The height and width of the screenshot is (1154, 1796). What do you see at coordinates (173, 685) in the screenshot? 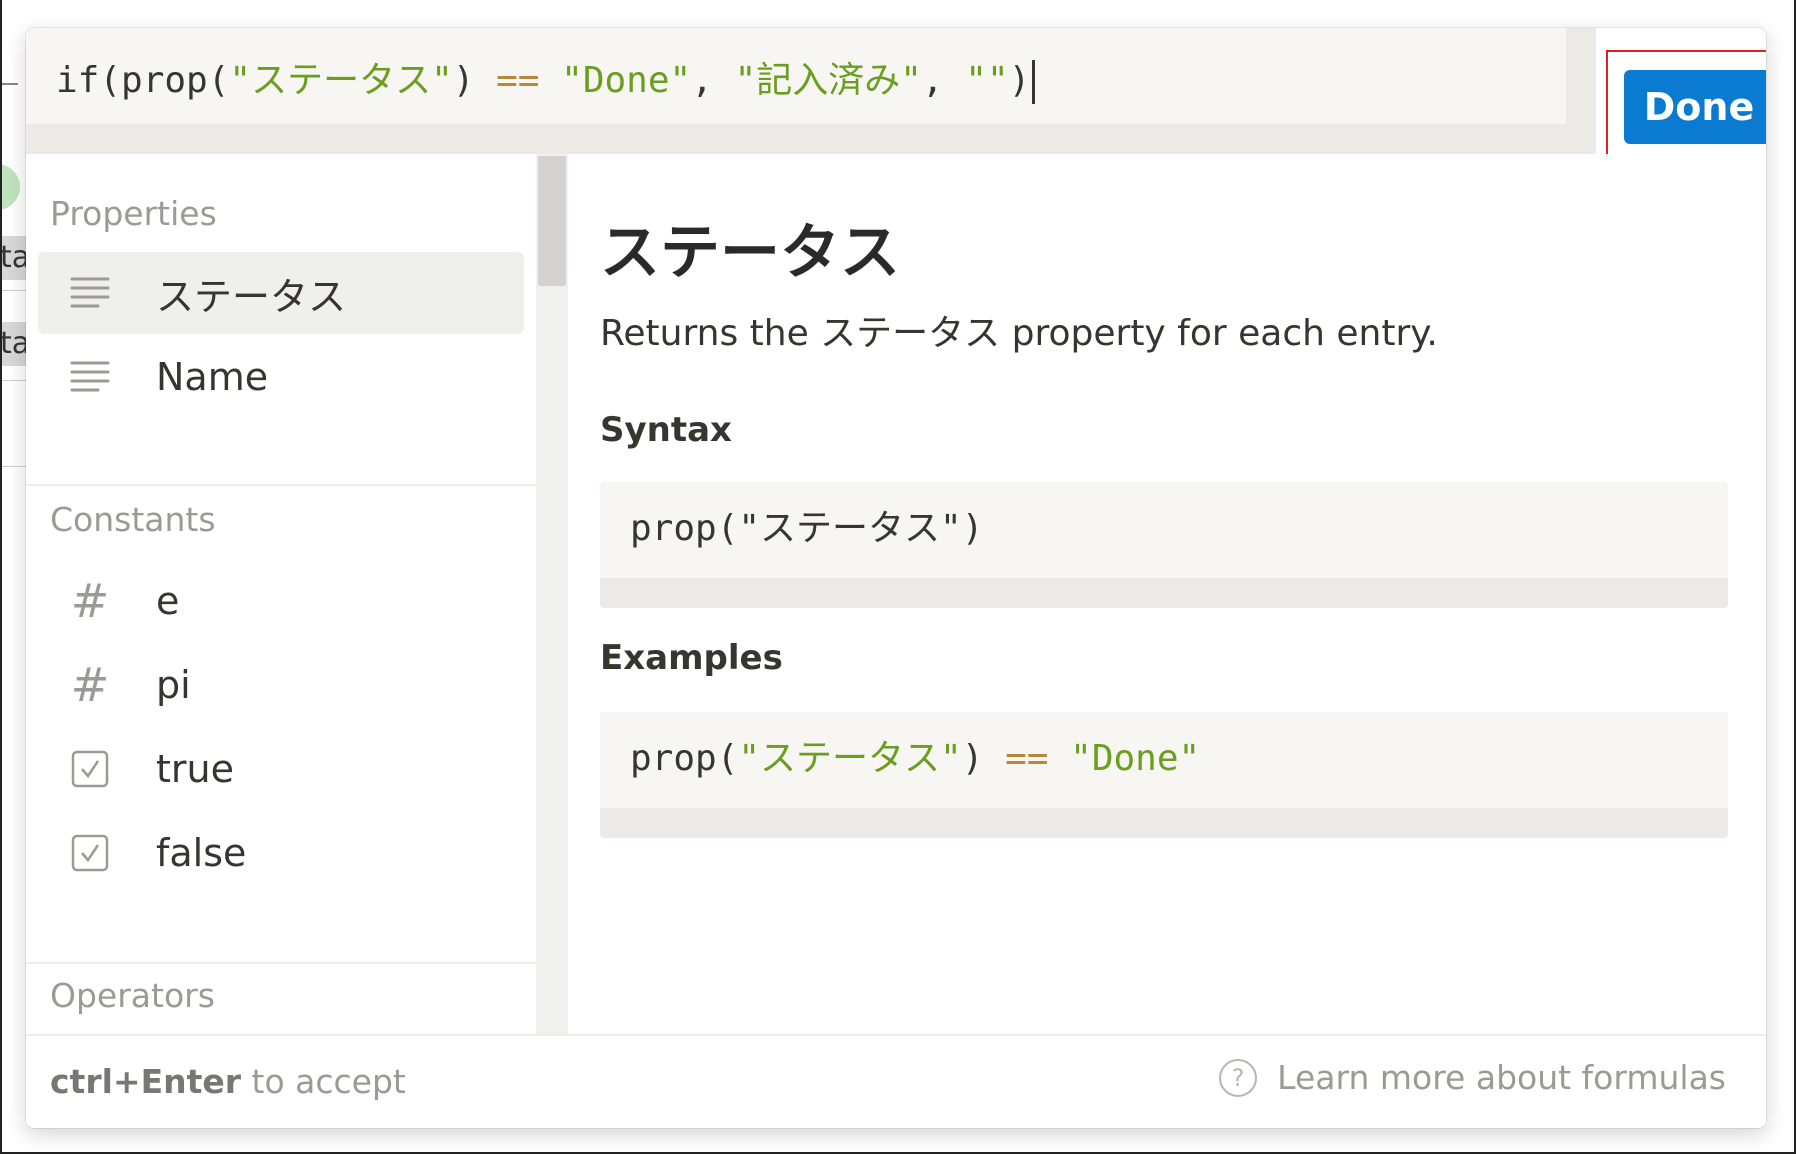
I see `list-item-label: pi` at bounding box center [173, 685].